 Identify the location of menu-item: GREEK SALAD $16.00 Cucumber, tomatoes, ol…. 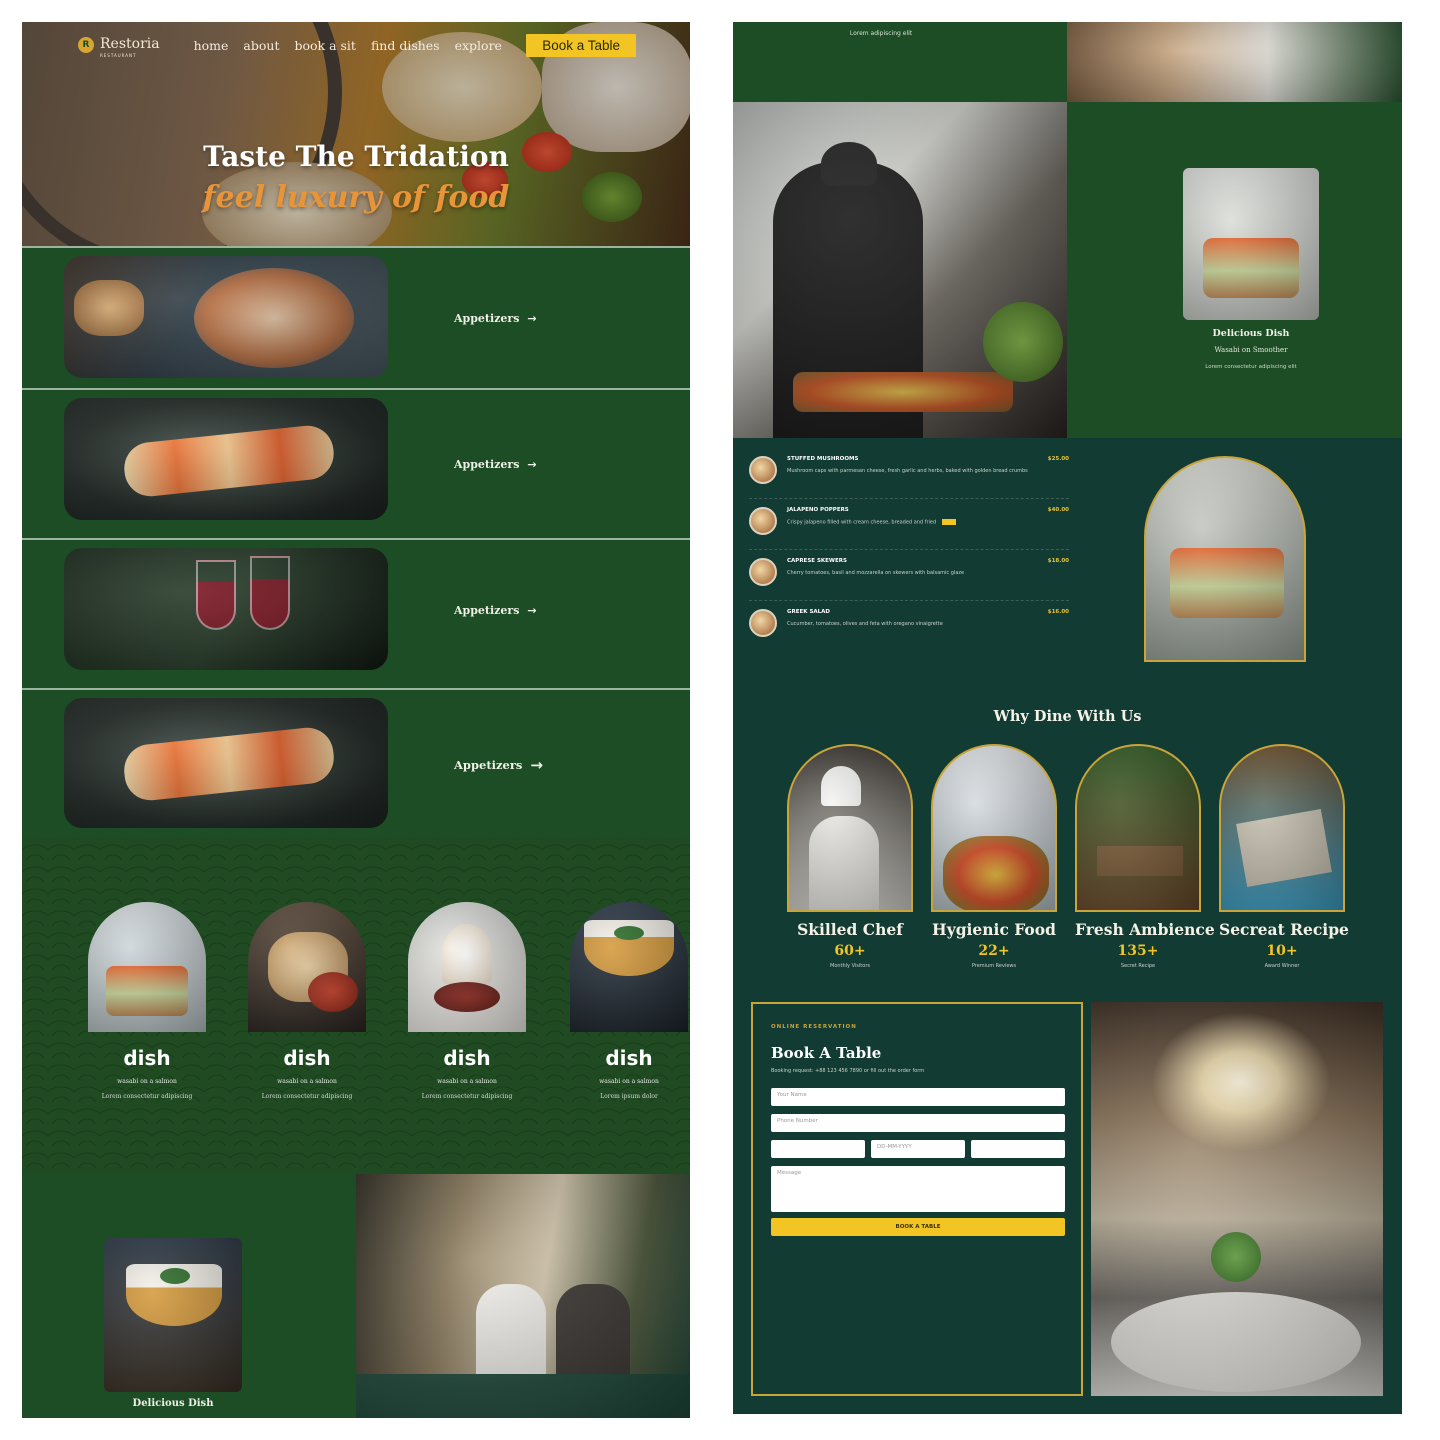
(909, 626).